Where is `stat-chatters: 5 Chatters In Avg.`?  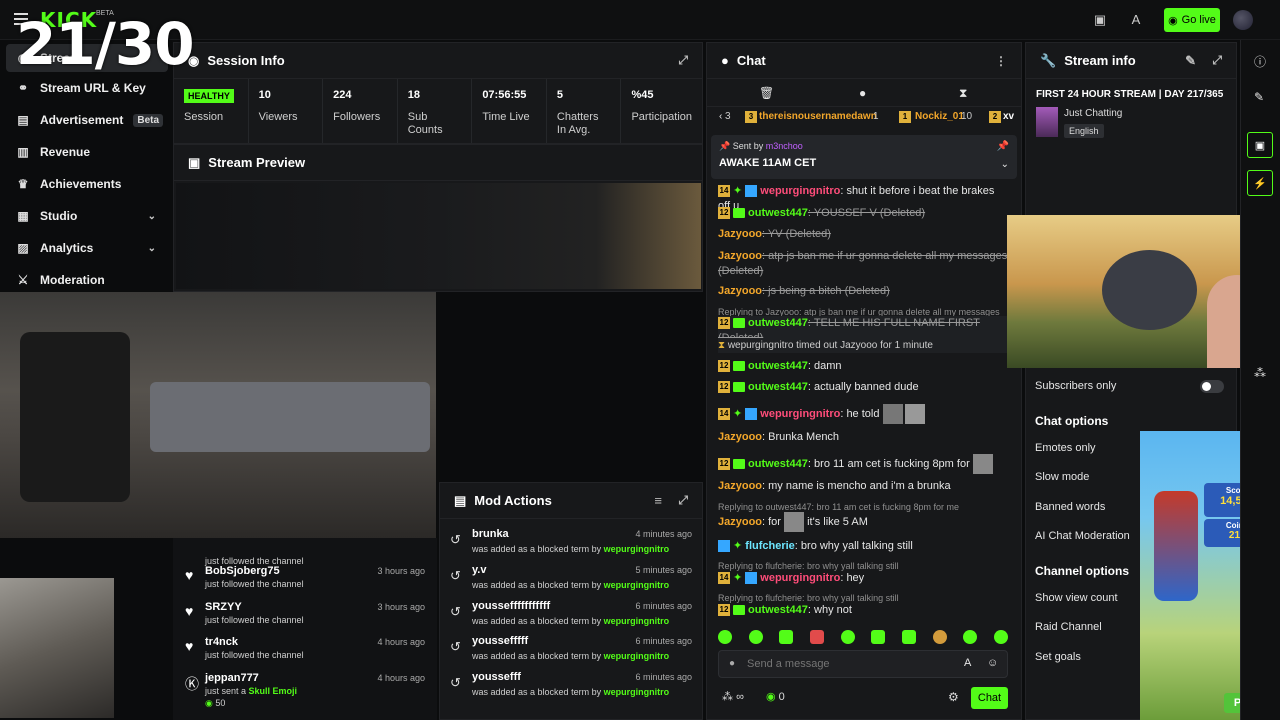
stat-chatters: 5 Chatters In Avg. is located at coordinates (584, 111).